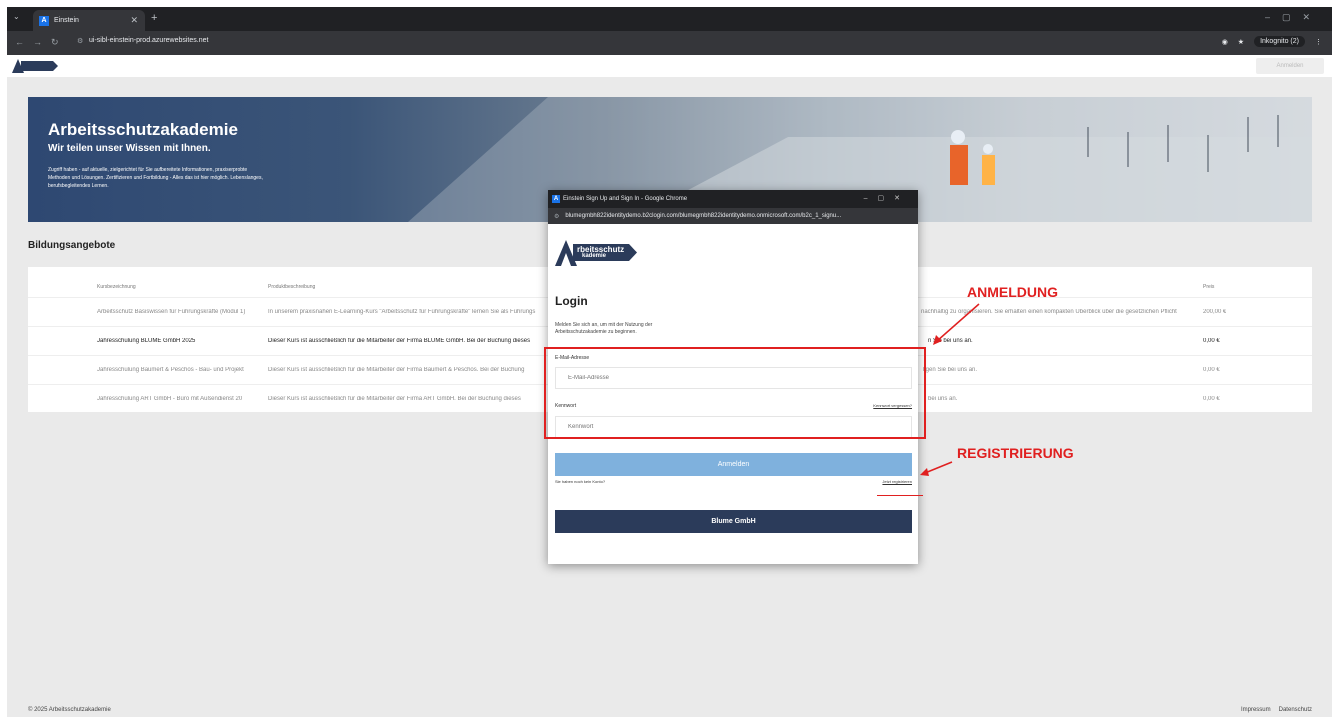 This screenshot has height=724, width=1339. What do you see at coordinates (733, 521) in the screenshot?
I see `blume-gmbh-button: Blume GmbH` at bounding box center [733, 521].